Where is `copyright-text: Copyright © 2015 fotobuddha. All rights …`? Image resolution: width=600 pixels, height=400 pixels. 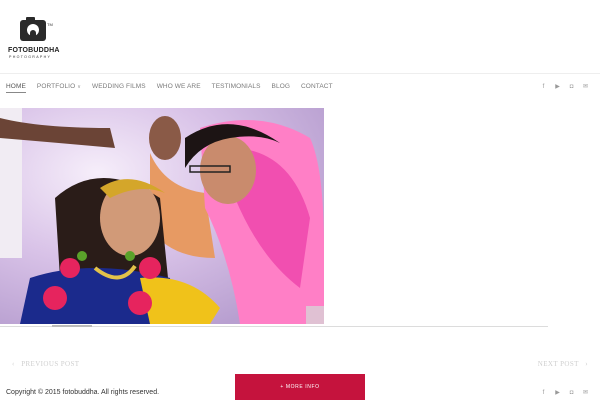
copyright-text: Copyright © 2015 fotobuddha. All rights … is located at coordinates (83, 392).